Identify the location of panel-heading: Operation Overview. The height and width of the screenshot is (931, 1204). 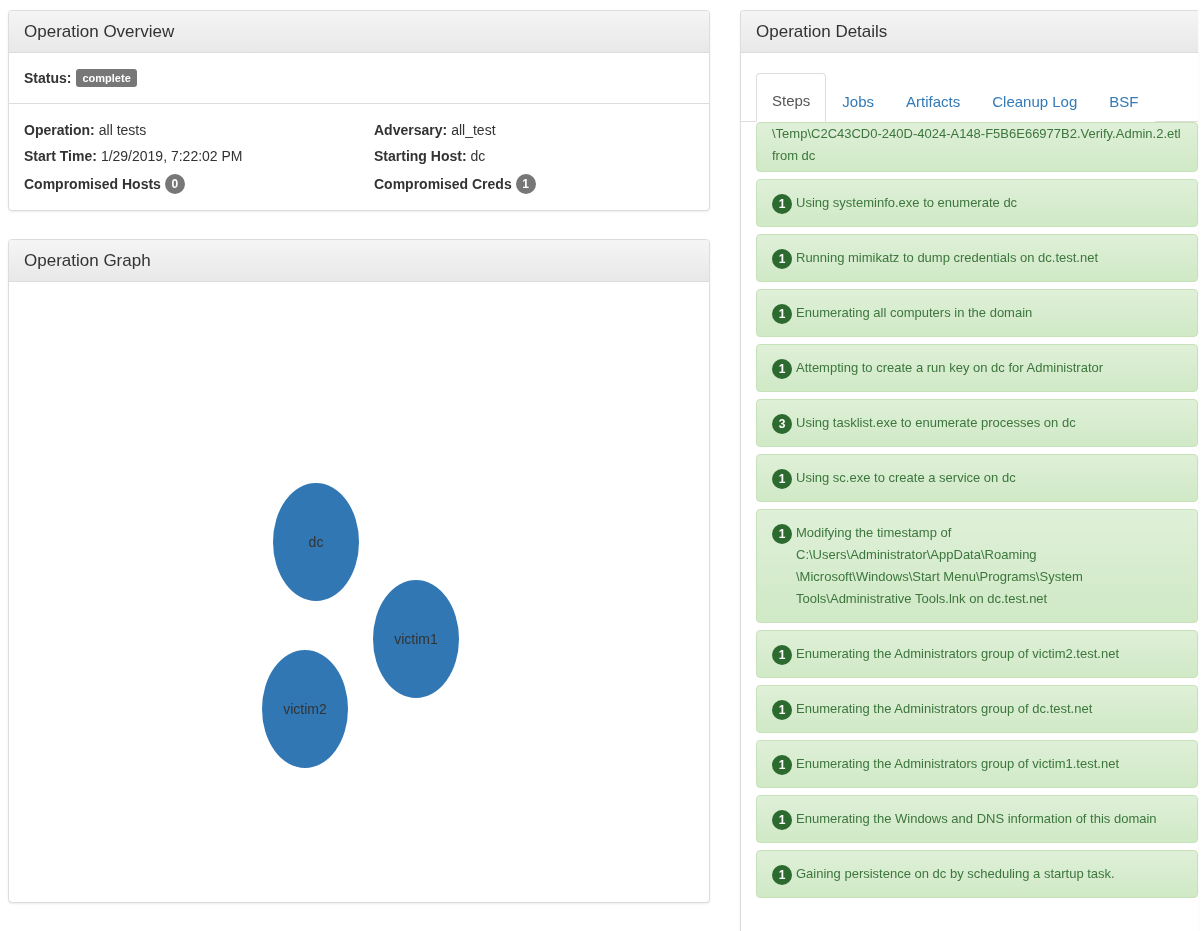
(359, 32).